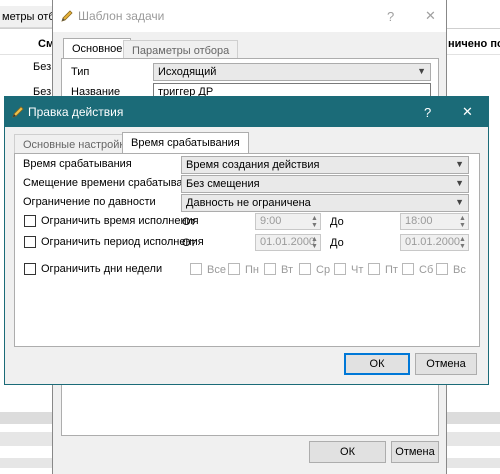  What do you see at coordinates (325, 203) in the screenshot?
I see `age-limit-select: Давность не ограничена ▼` at bounding box center [325, 203].